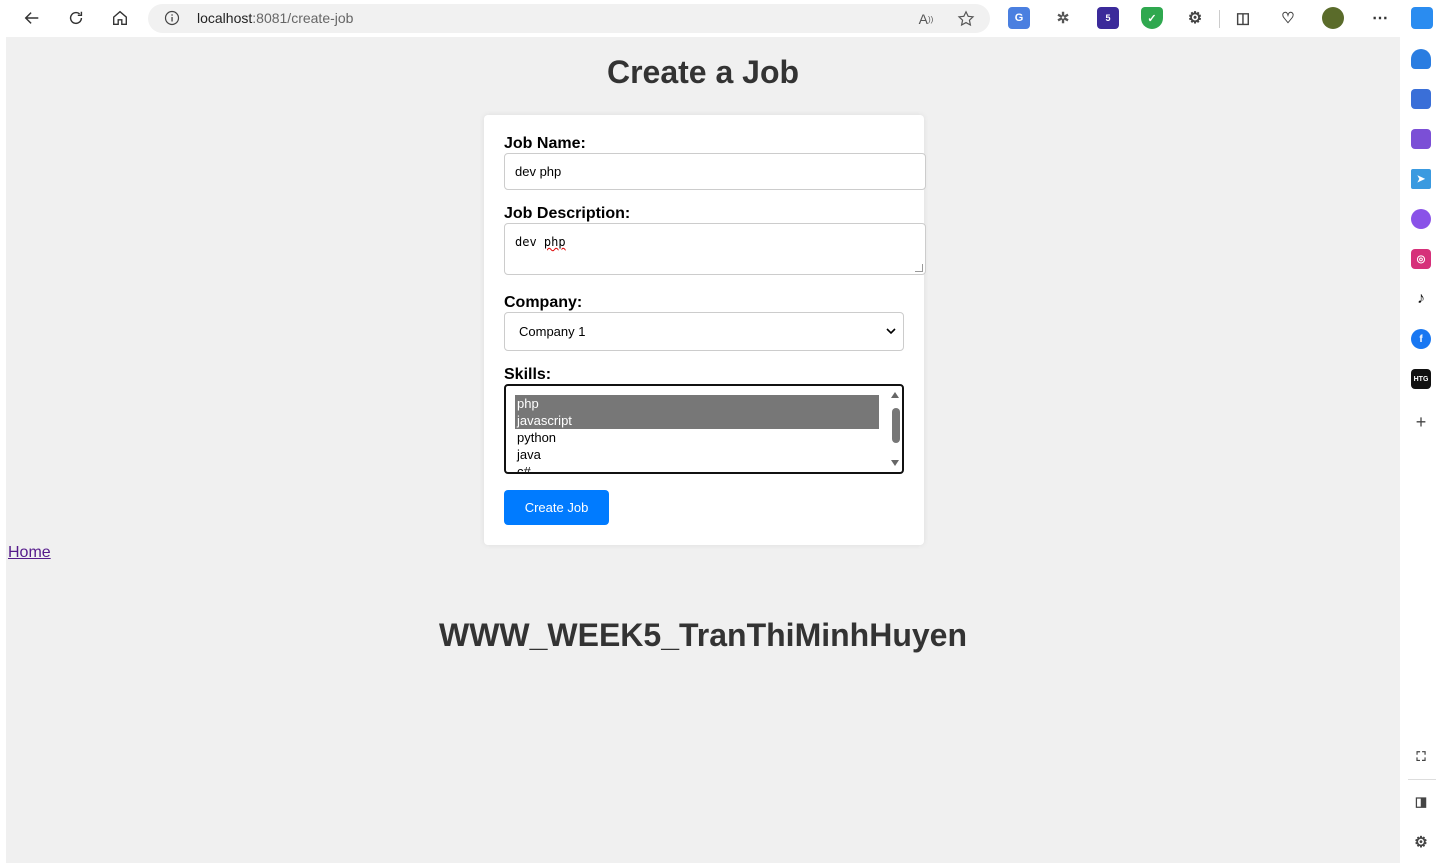  What do you see at coordinates (1152, 18) in the screenshot?
I see `shield-extension-icon: ✓` at bounding box center [1152, 18].